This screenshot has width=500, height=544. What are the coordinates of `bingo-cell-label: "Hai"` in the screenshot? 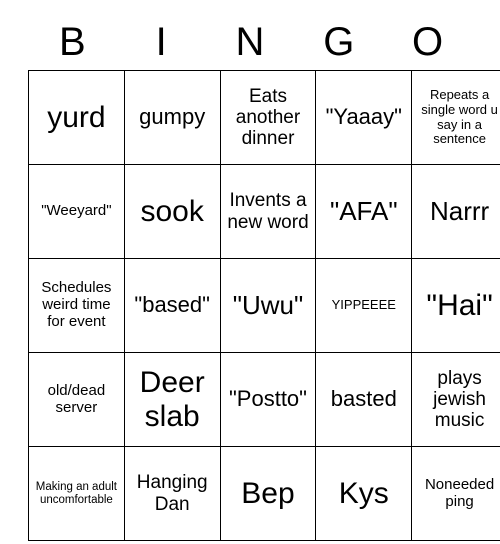 It's located at (459, 305).